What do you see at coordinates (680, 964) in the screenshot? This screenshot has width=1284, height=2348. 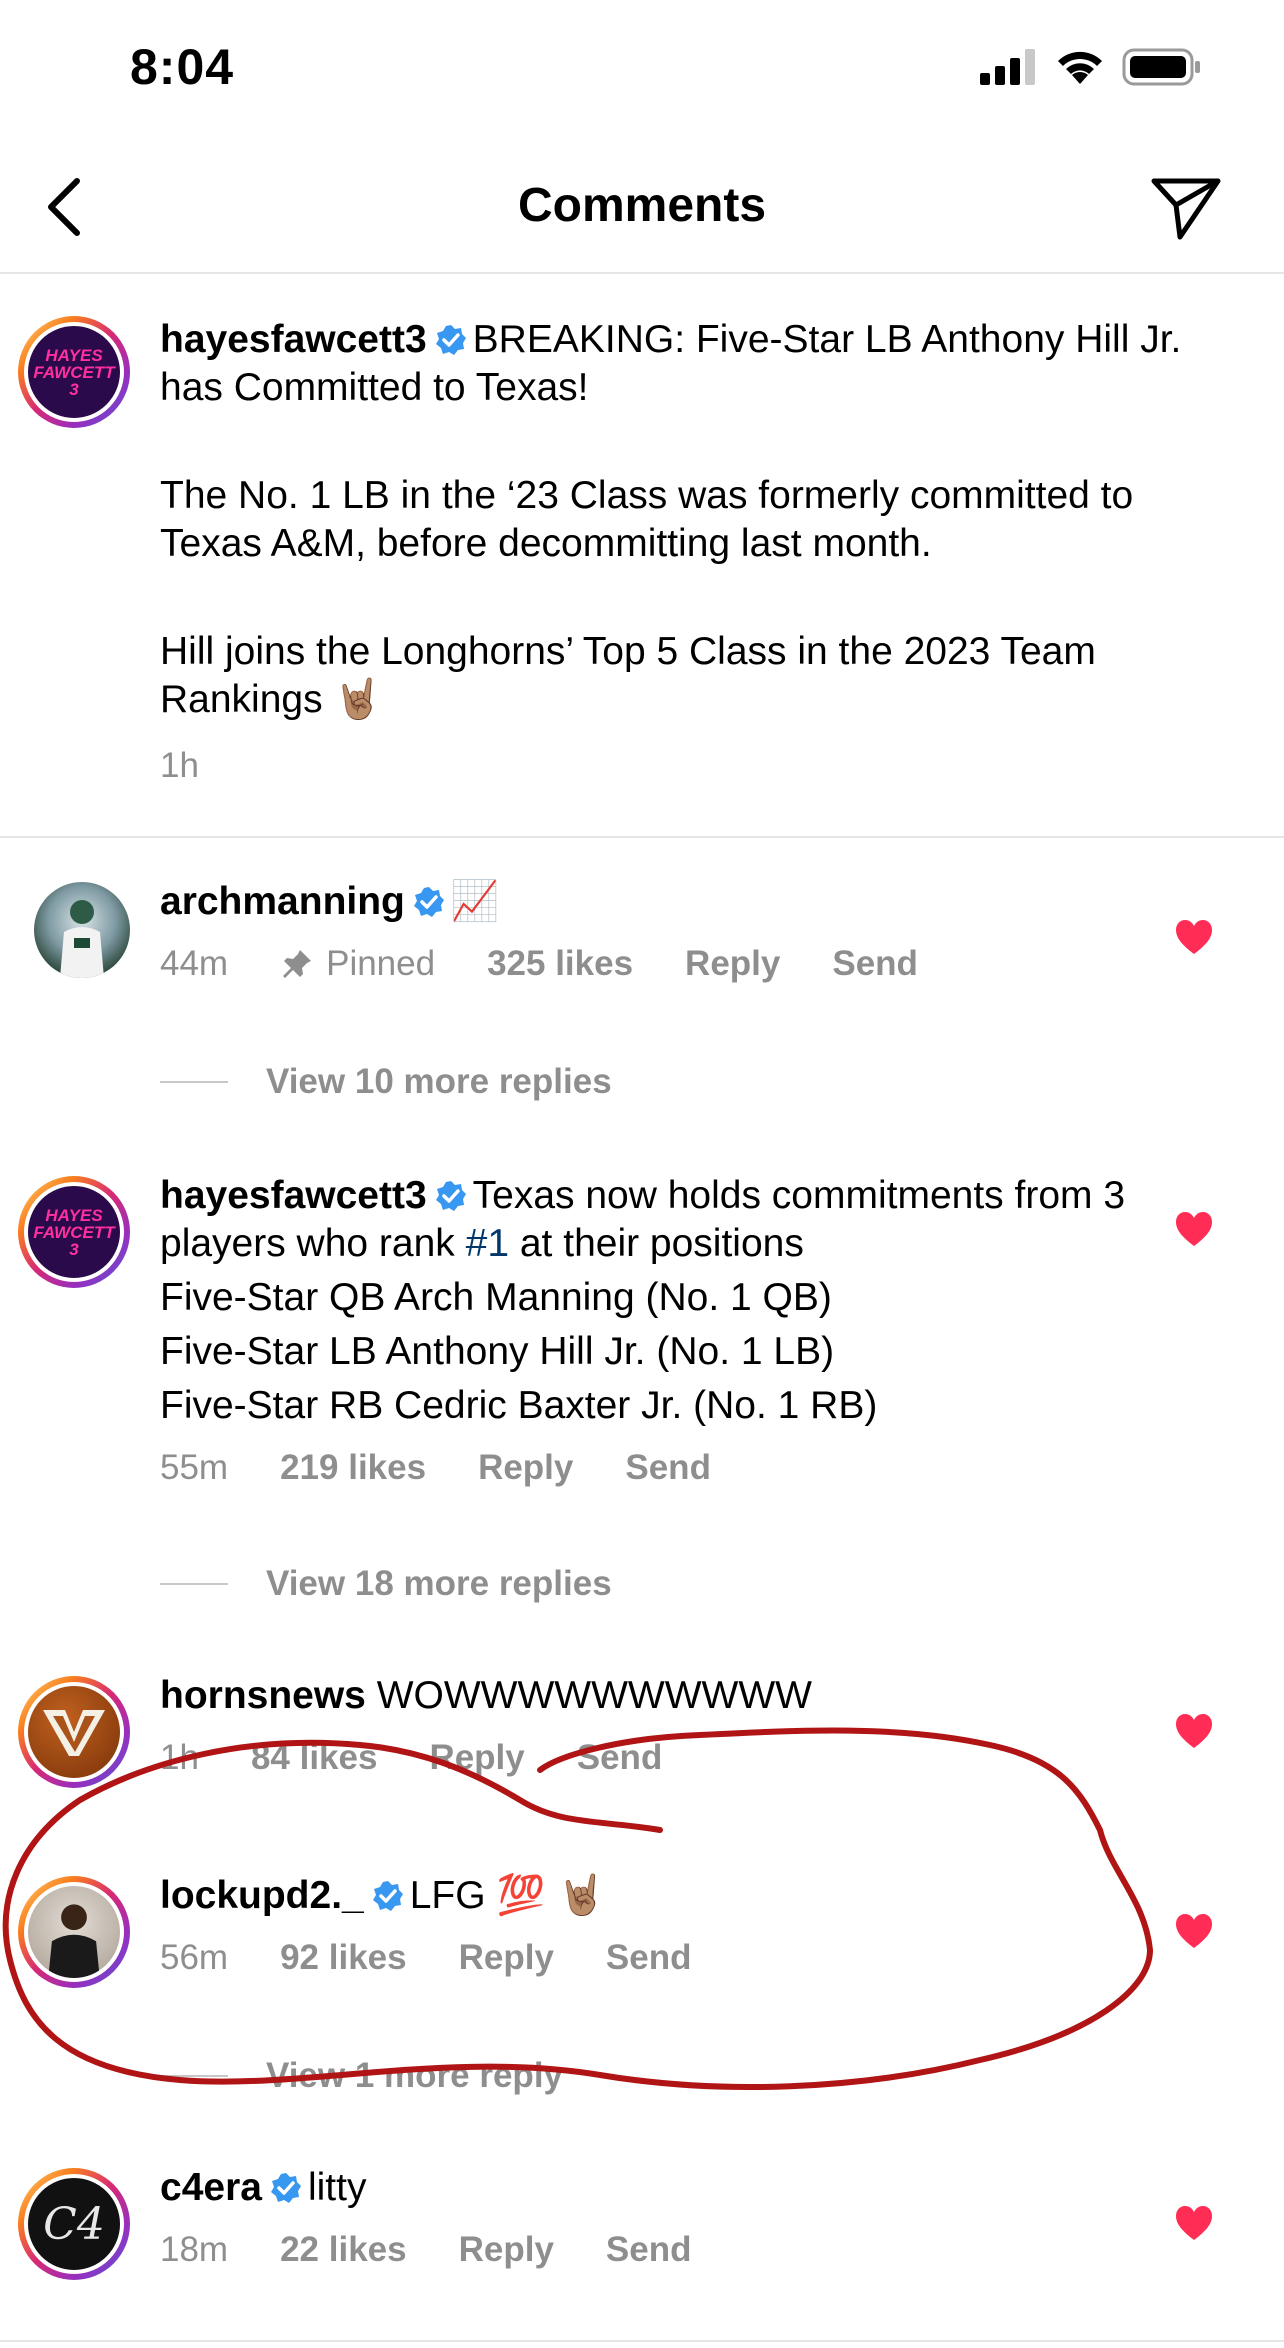 I see `comment-meta: 44m Pinned 325 likes Reply Send` at bounding box center [680, 964].